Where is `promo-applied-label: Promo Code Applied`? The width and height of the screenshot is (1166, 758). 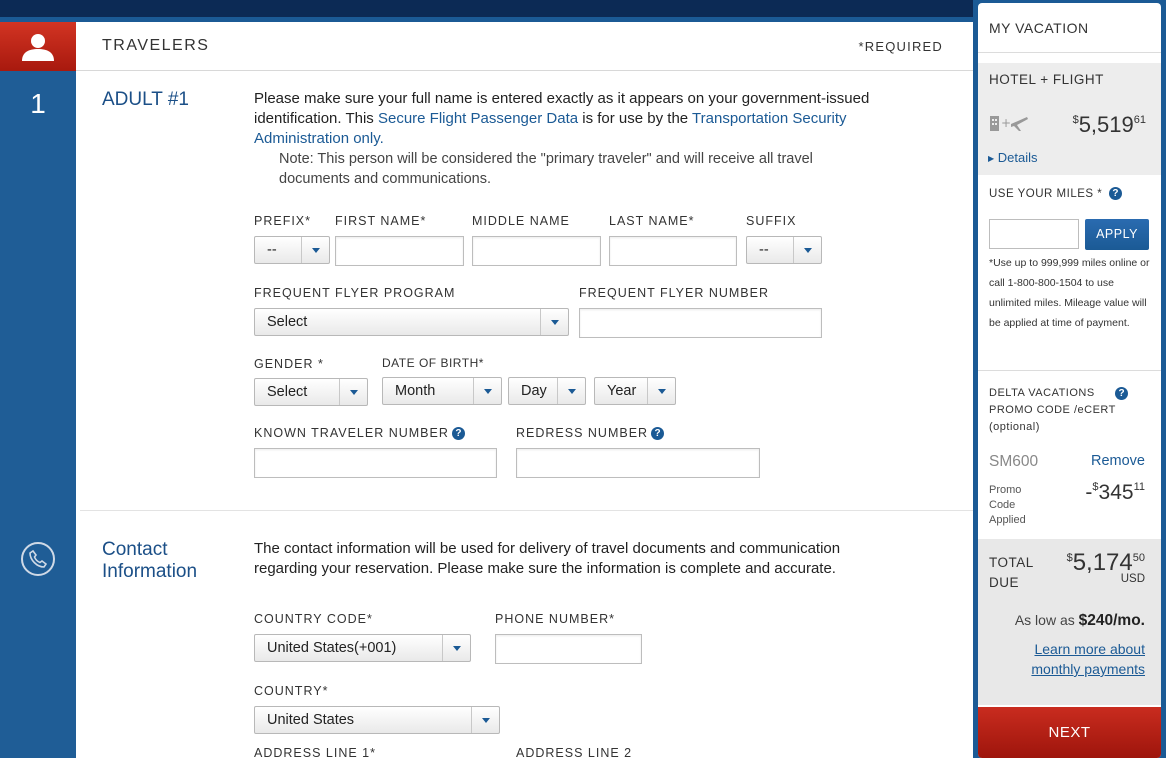 promo-applied-label: Promo Code Applied is located at coordinates (1007, 505).